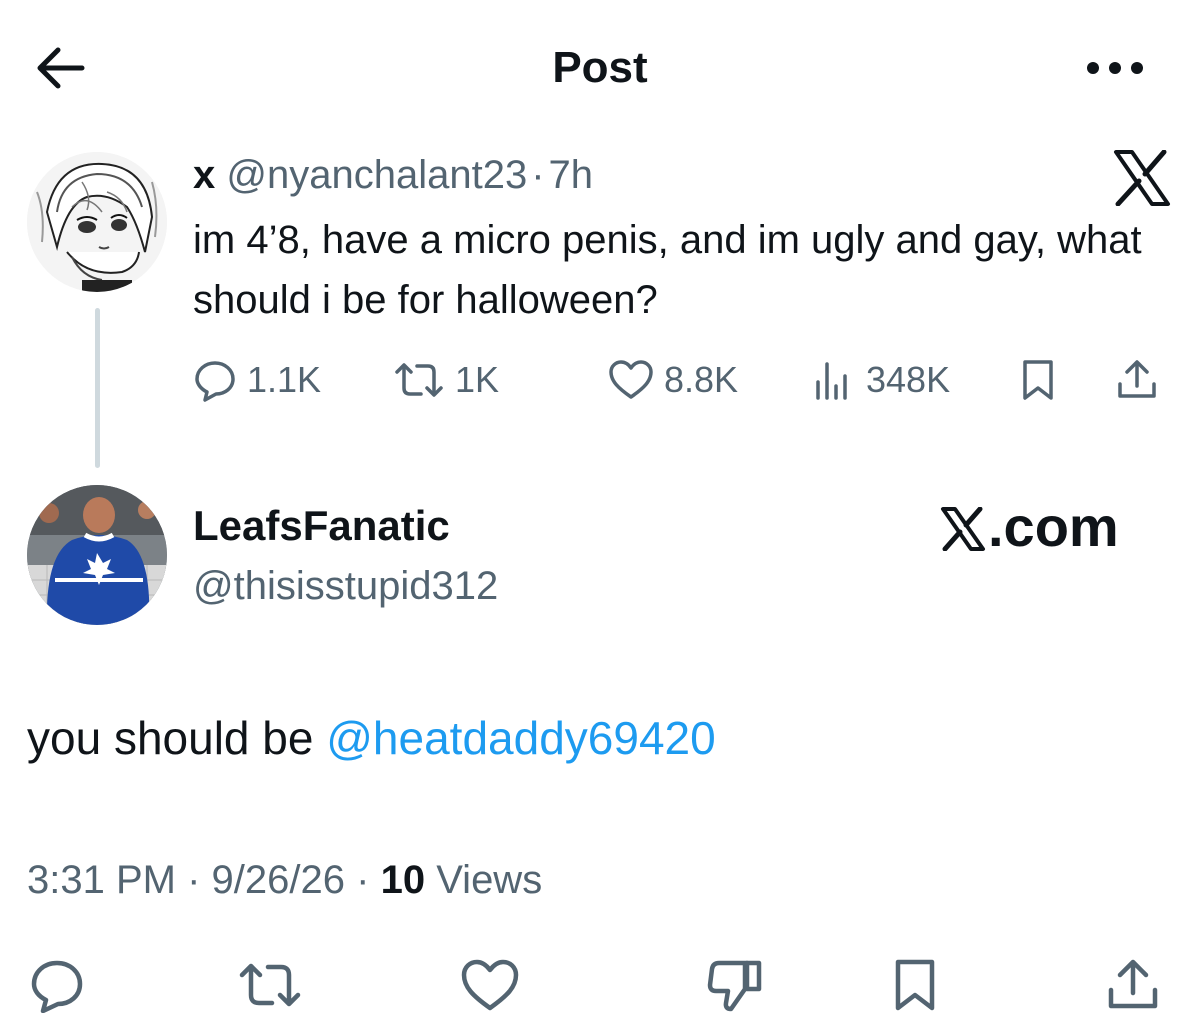 The height and width of the screenshot is (1035, 1200). What do you see at coordinates (97, 388) in the screenshot?
I see `thread-connector-line` at bounding box center [97, 388].